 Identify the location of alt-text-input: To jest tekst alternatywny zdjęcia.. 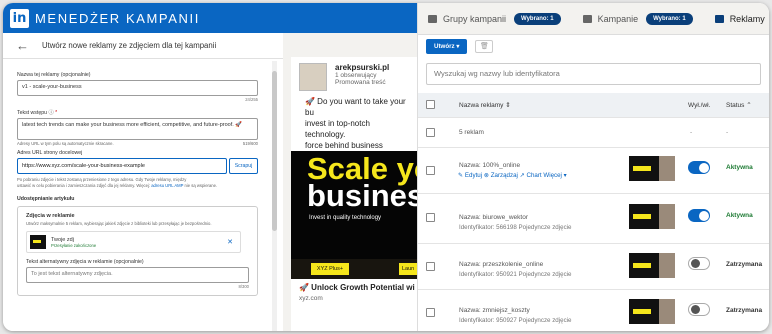
(137, 275).